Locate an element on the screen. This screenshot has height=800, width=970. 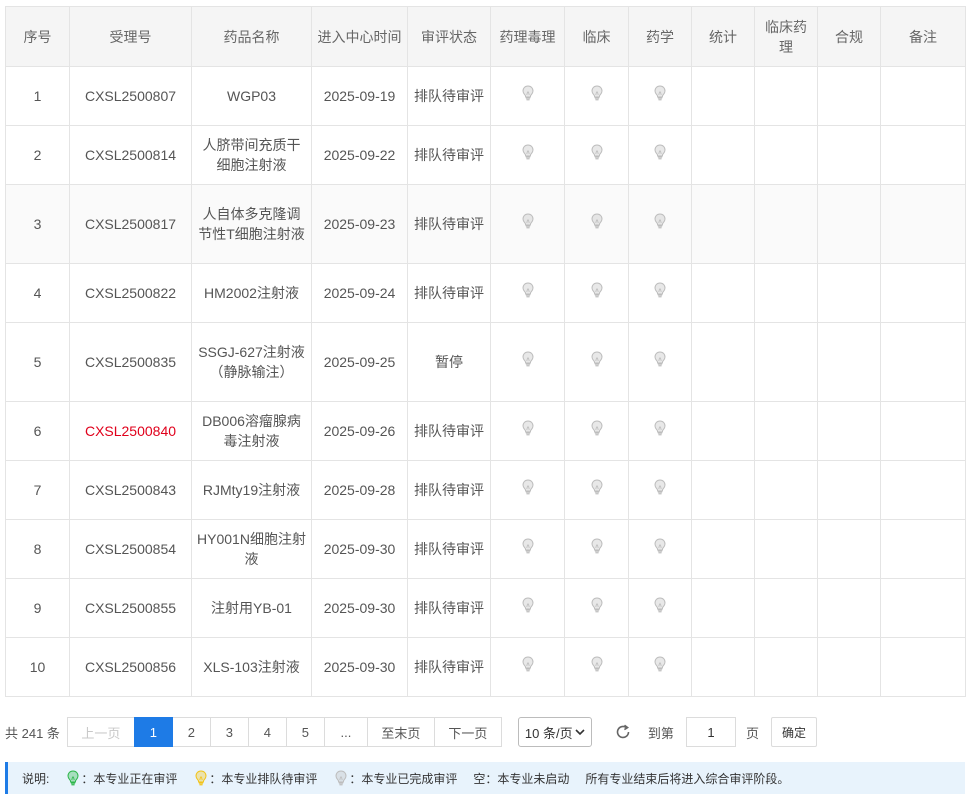
cell-drug-name: RJMty19注射液 is located at coordinates (251, 490).